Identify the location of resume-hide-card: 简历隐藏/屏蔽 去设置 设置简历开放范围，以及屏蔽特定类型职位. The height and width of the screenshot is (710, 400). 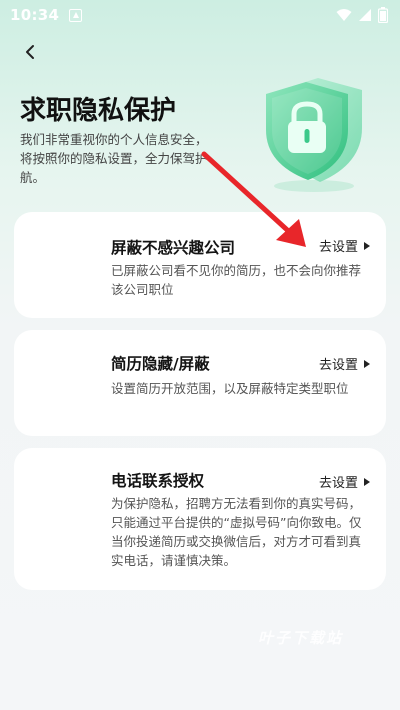
(200, 383).